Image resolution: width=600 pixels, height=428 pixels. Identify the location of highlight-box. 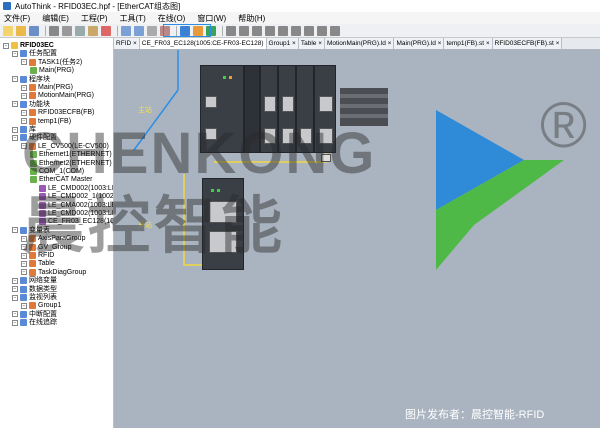
(187, 30).